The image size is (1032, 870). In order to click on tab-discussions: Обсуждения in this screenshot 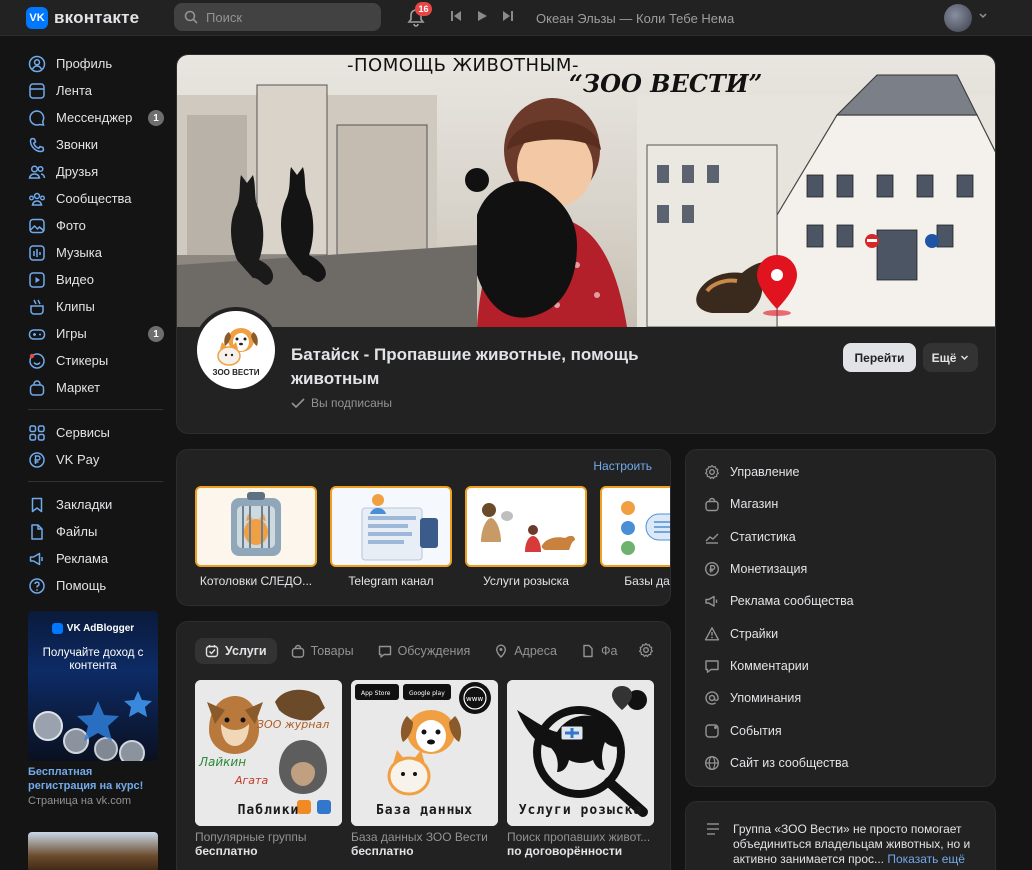, I will do `click(424, 651)`.